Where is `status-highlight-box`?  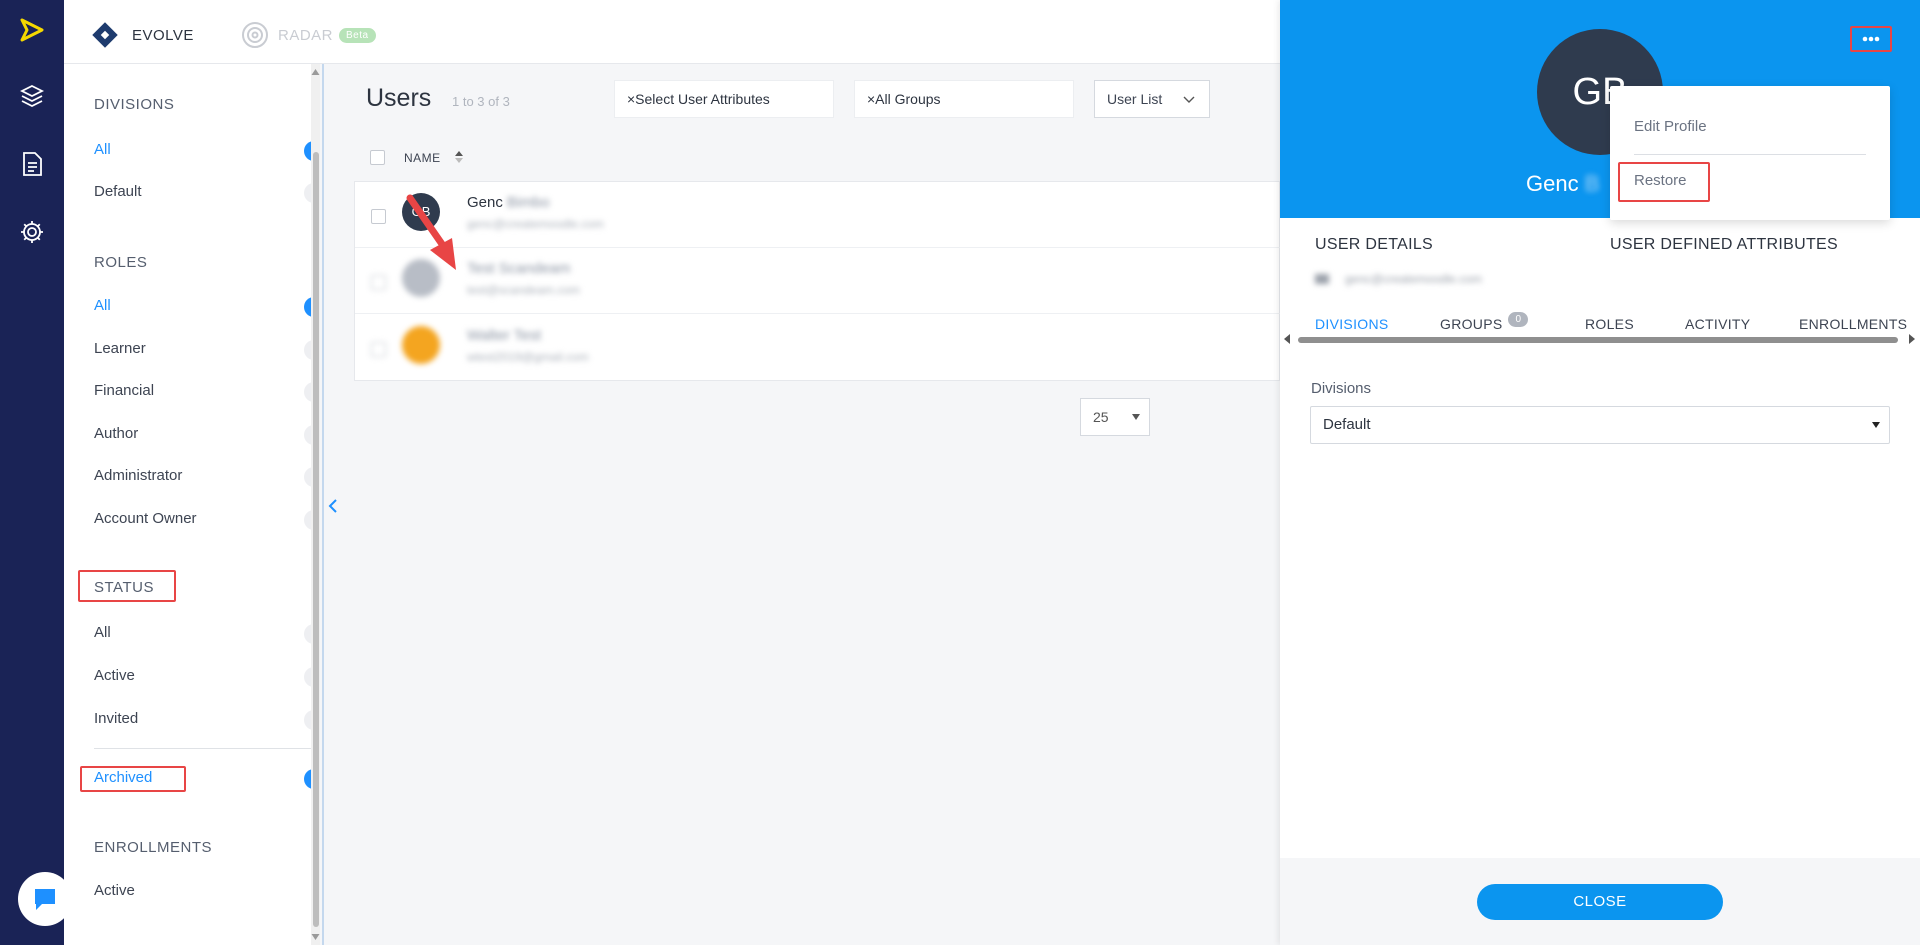
status-highlight-box is located at coordinates (127, 586).